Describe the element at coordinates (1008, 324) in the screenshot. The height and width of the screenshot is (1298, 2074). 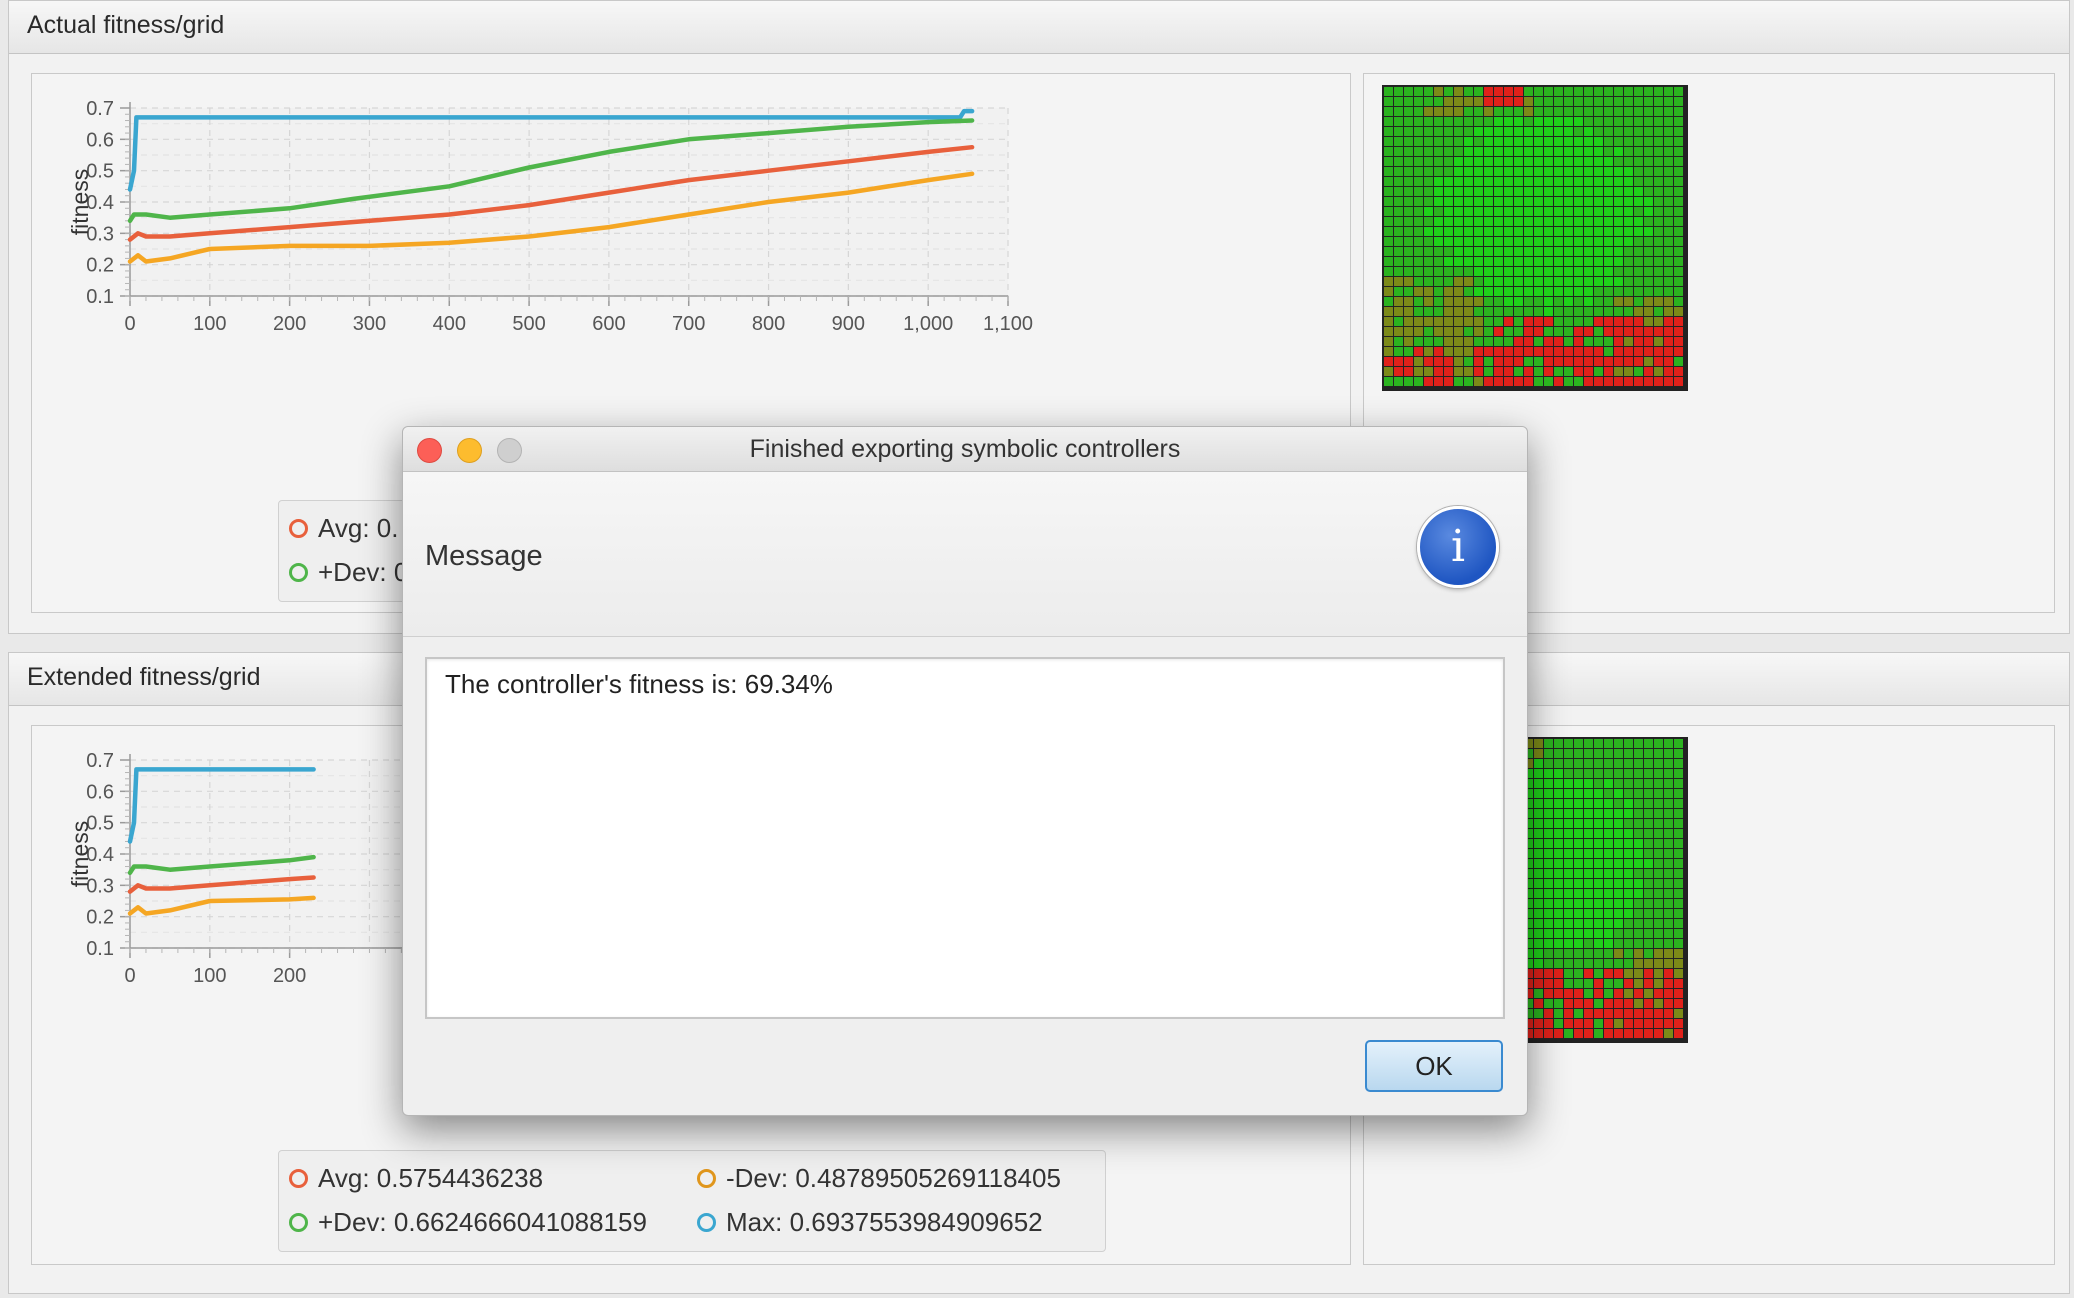
I see `x-tick-label: 1,100` at that location.